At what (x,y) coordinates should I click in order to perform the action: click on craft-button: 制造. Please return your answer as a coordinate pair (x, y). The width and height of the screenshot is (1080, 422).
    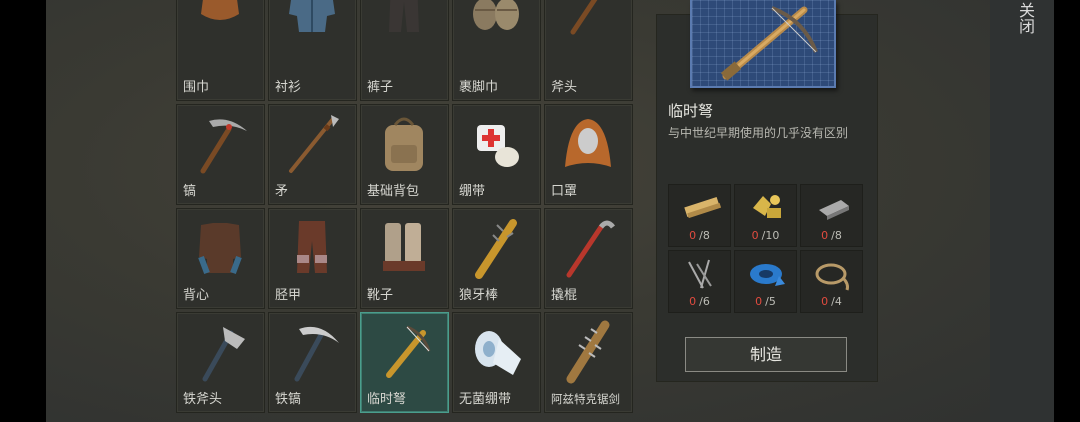
    Looking at the image, I should click on (766, 354).